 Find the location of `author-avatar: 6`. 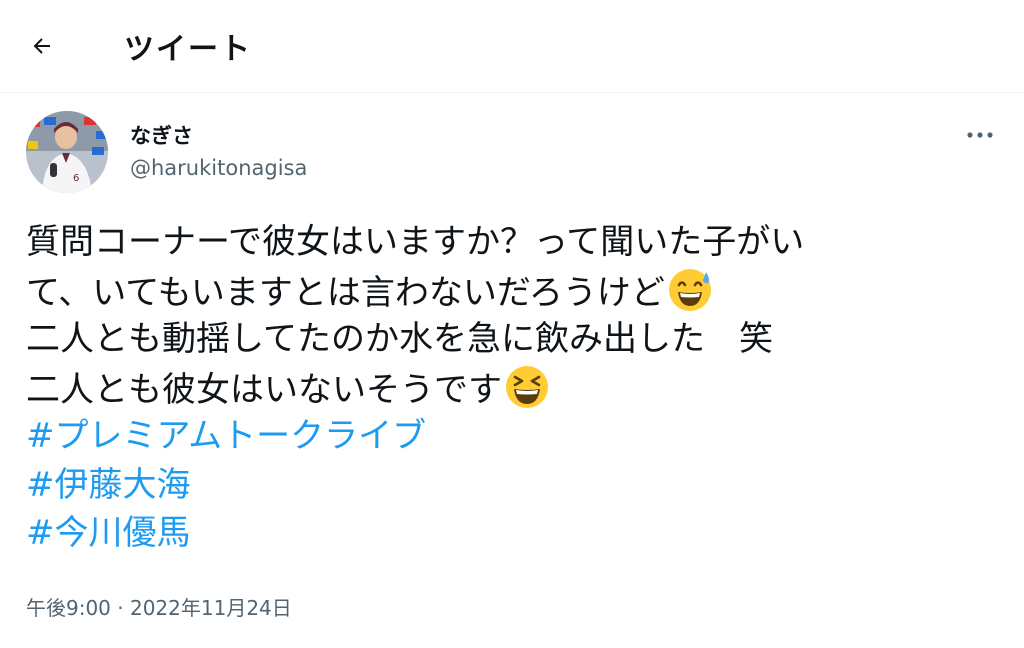

author-avatar: 6 is located at coordinates (67, 152).